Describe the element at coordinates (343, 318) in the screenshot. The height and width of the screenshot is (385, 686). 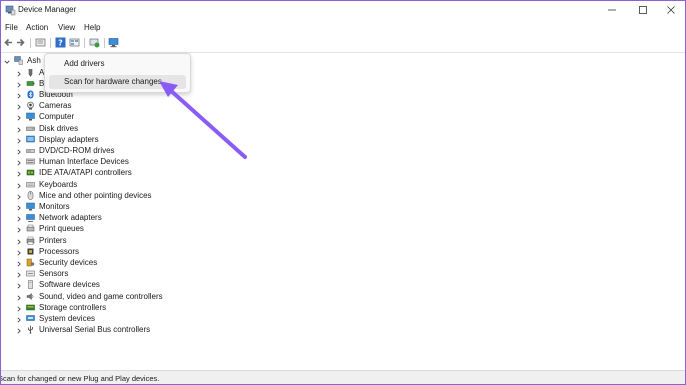
I see `tree-category: System devices` at that location.